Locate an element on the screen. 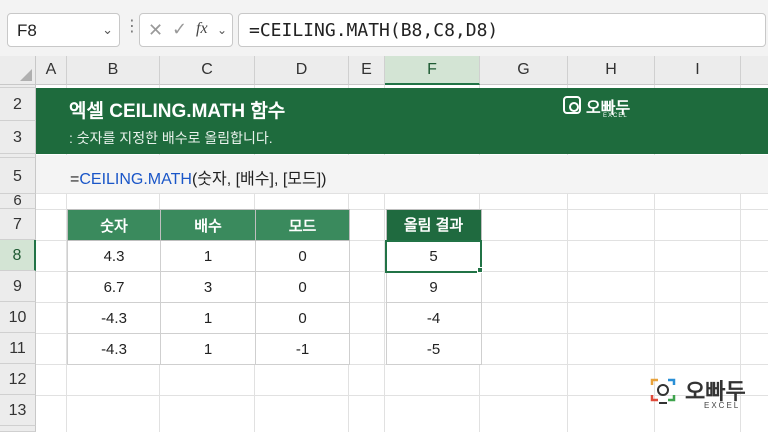 The image size is (768, 432). insert-function-icon: fx is located at coordinates (202, 29).